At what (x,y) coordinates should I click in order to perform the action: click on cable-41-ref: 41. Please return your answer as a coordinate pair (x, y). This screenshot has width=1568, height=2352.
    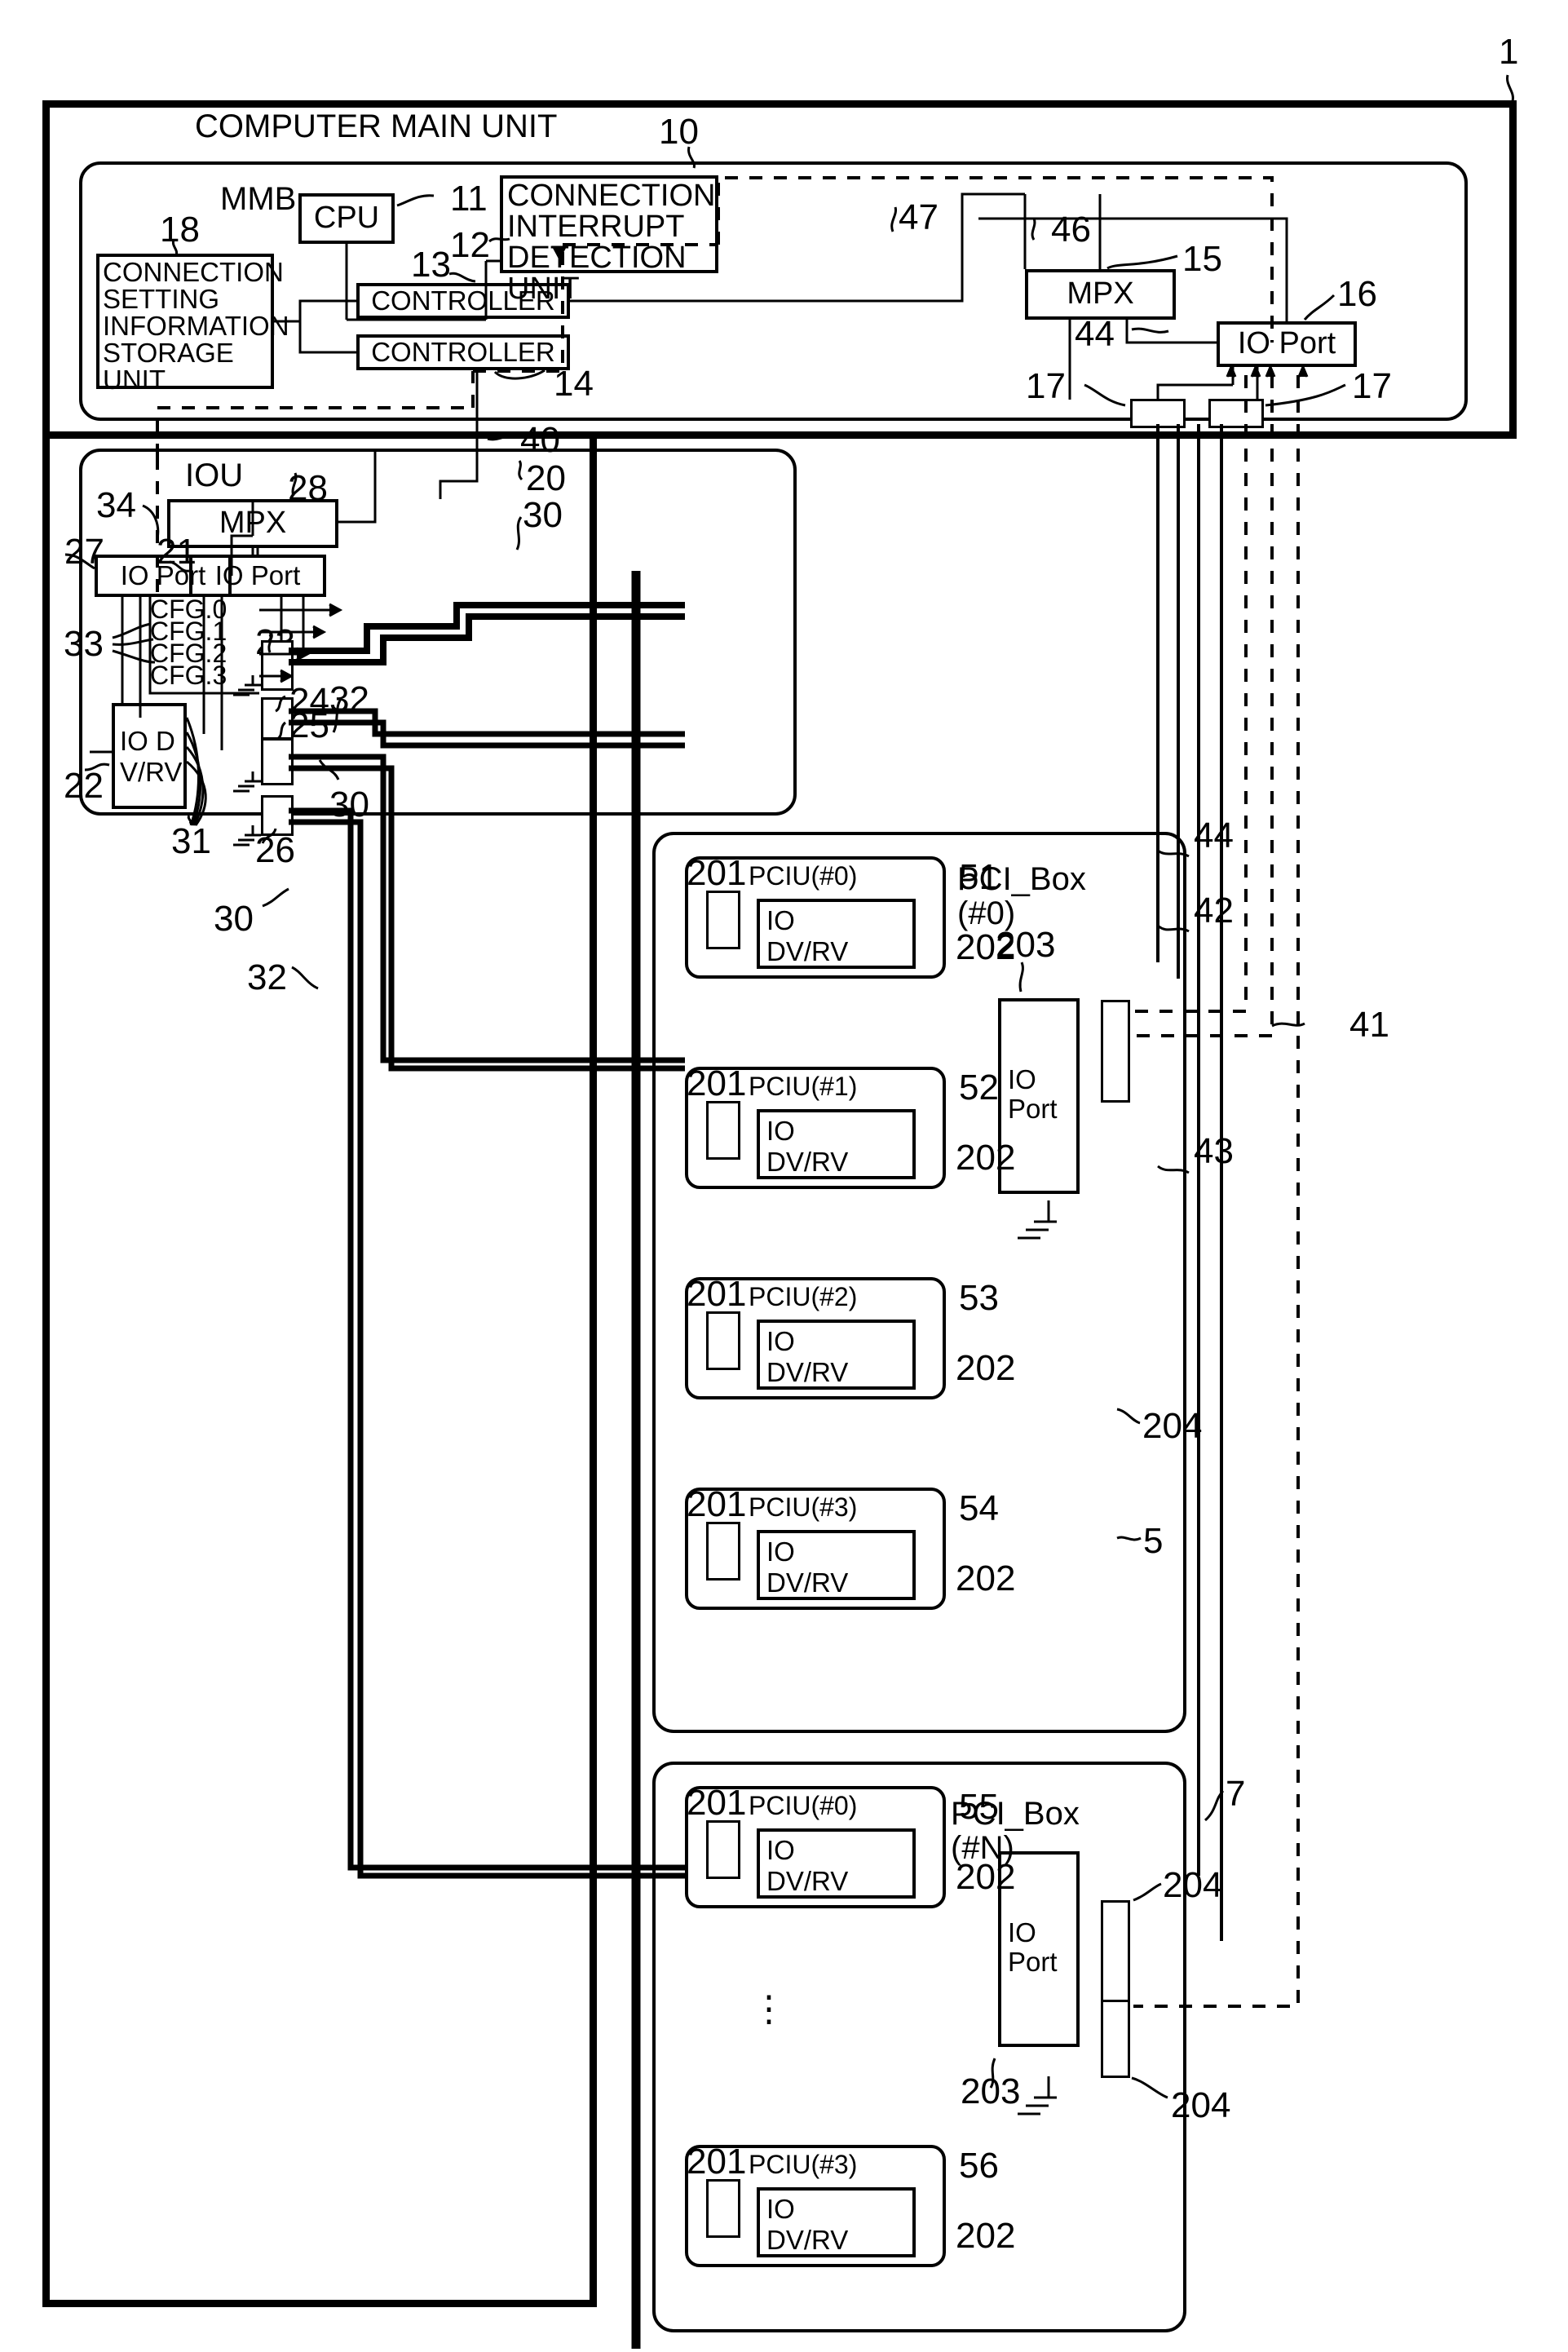
    Looking at the image, I should click on (1369, 1025).